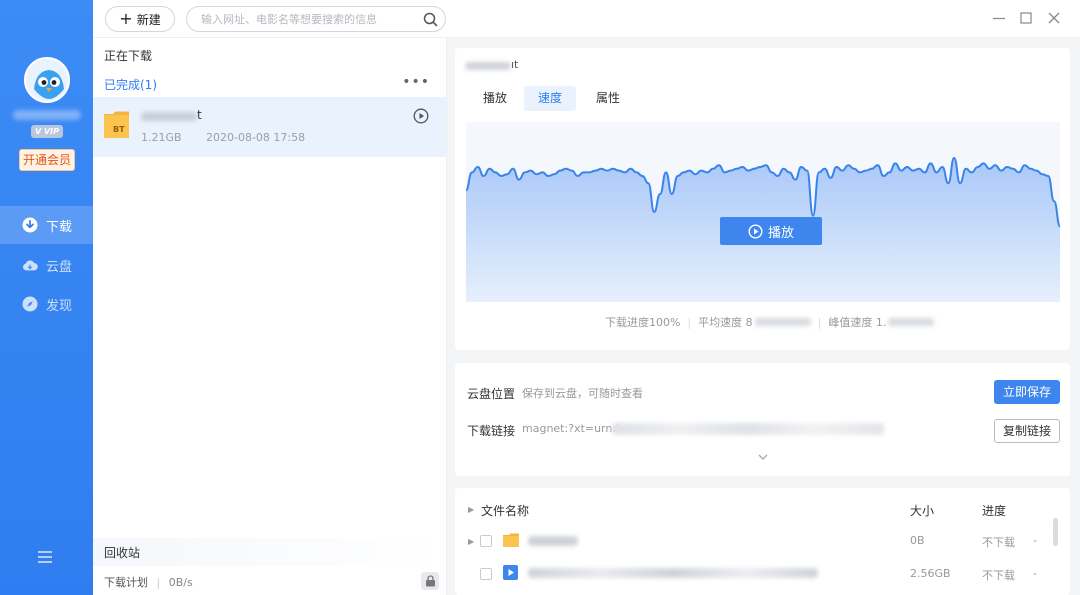 This screenshot has width=1080, height=595. I want to click on chevron-down-icon, so click(763, 457).